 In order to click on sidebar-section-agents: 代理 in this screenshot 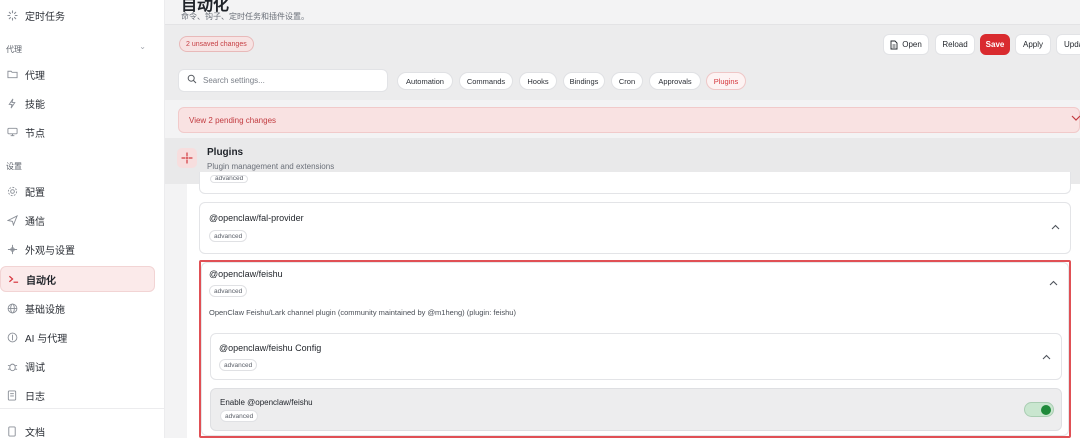, I will do `click(14, 49)`.